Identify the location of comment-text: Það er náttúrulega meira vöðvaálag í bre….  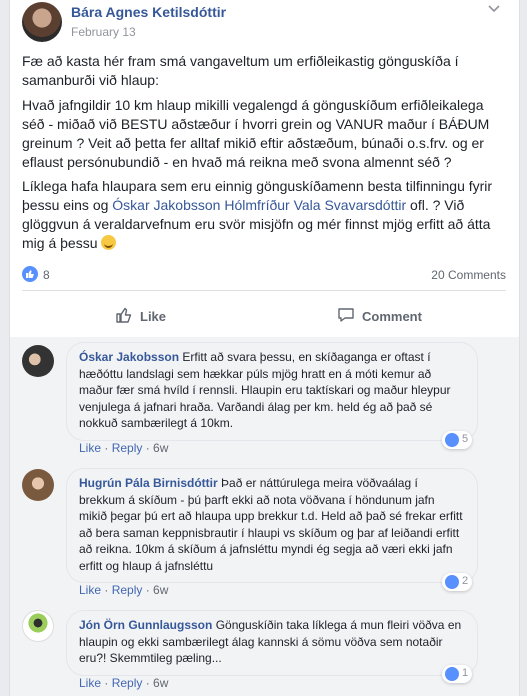
(271, 524).